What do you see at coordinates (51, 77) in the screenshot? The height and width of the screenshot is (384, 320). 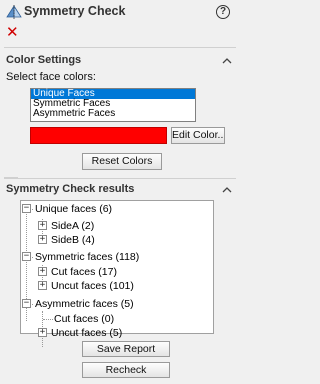 I see `select-face-colors-label: Select face colors:` at bounding box center [51, 77].